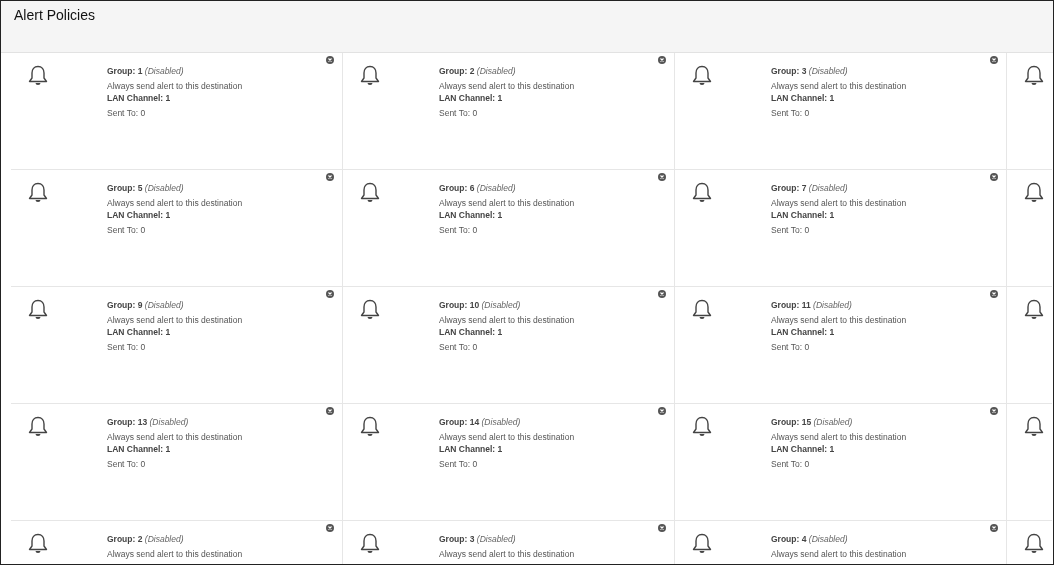 This screenshot has width=1054, height=565. I want to click on group-heading: Group: 5 (Disabled), so click(146, 188).